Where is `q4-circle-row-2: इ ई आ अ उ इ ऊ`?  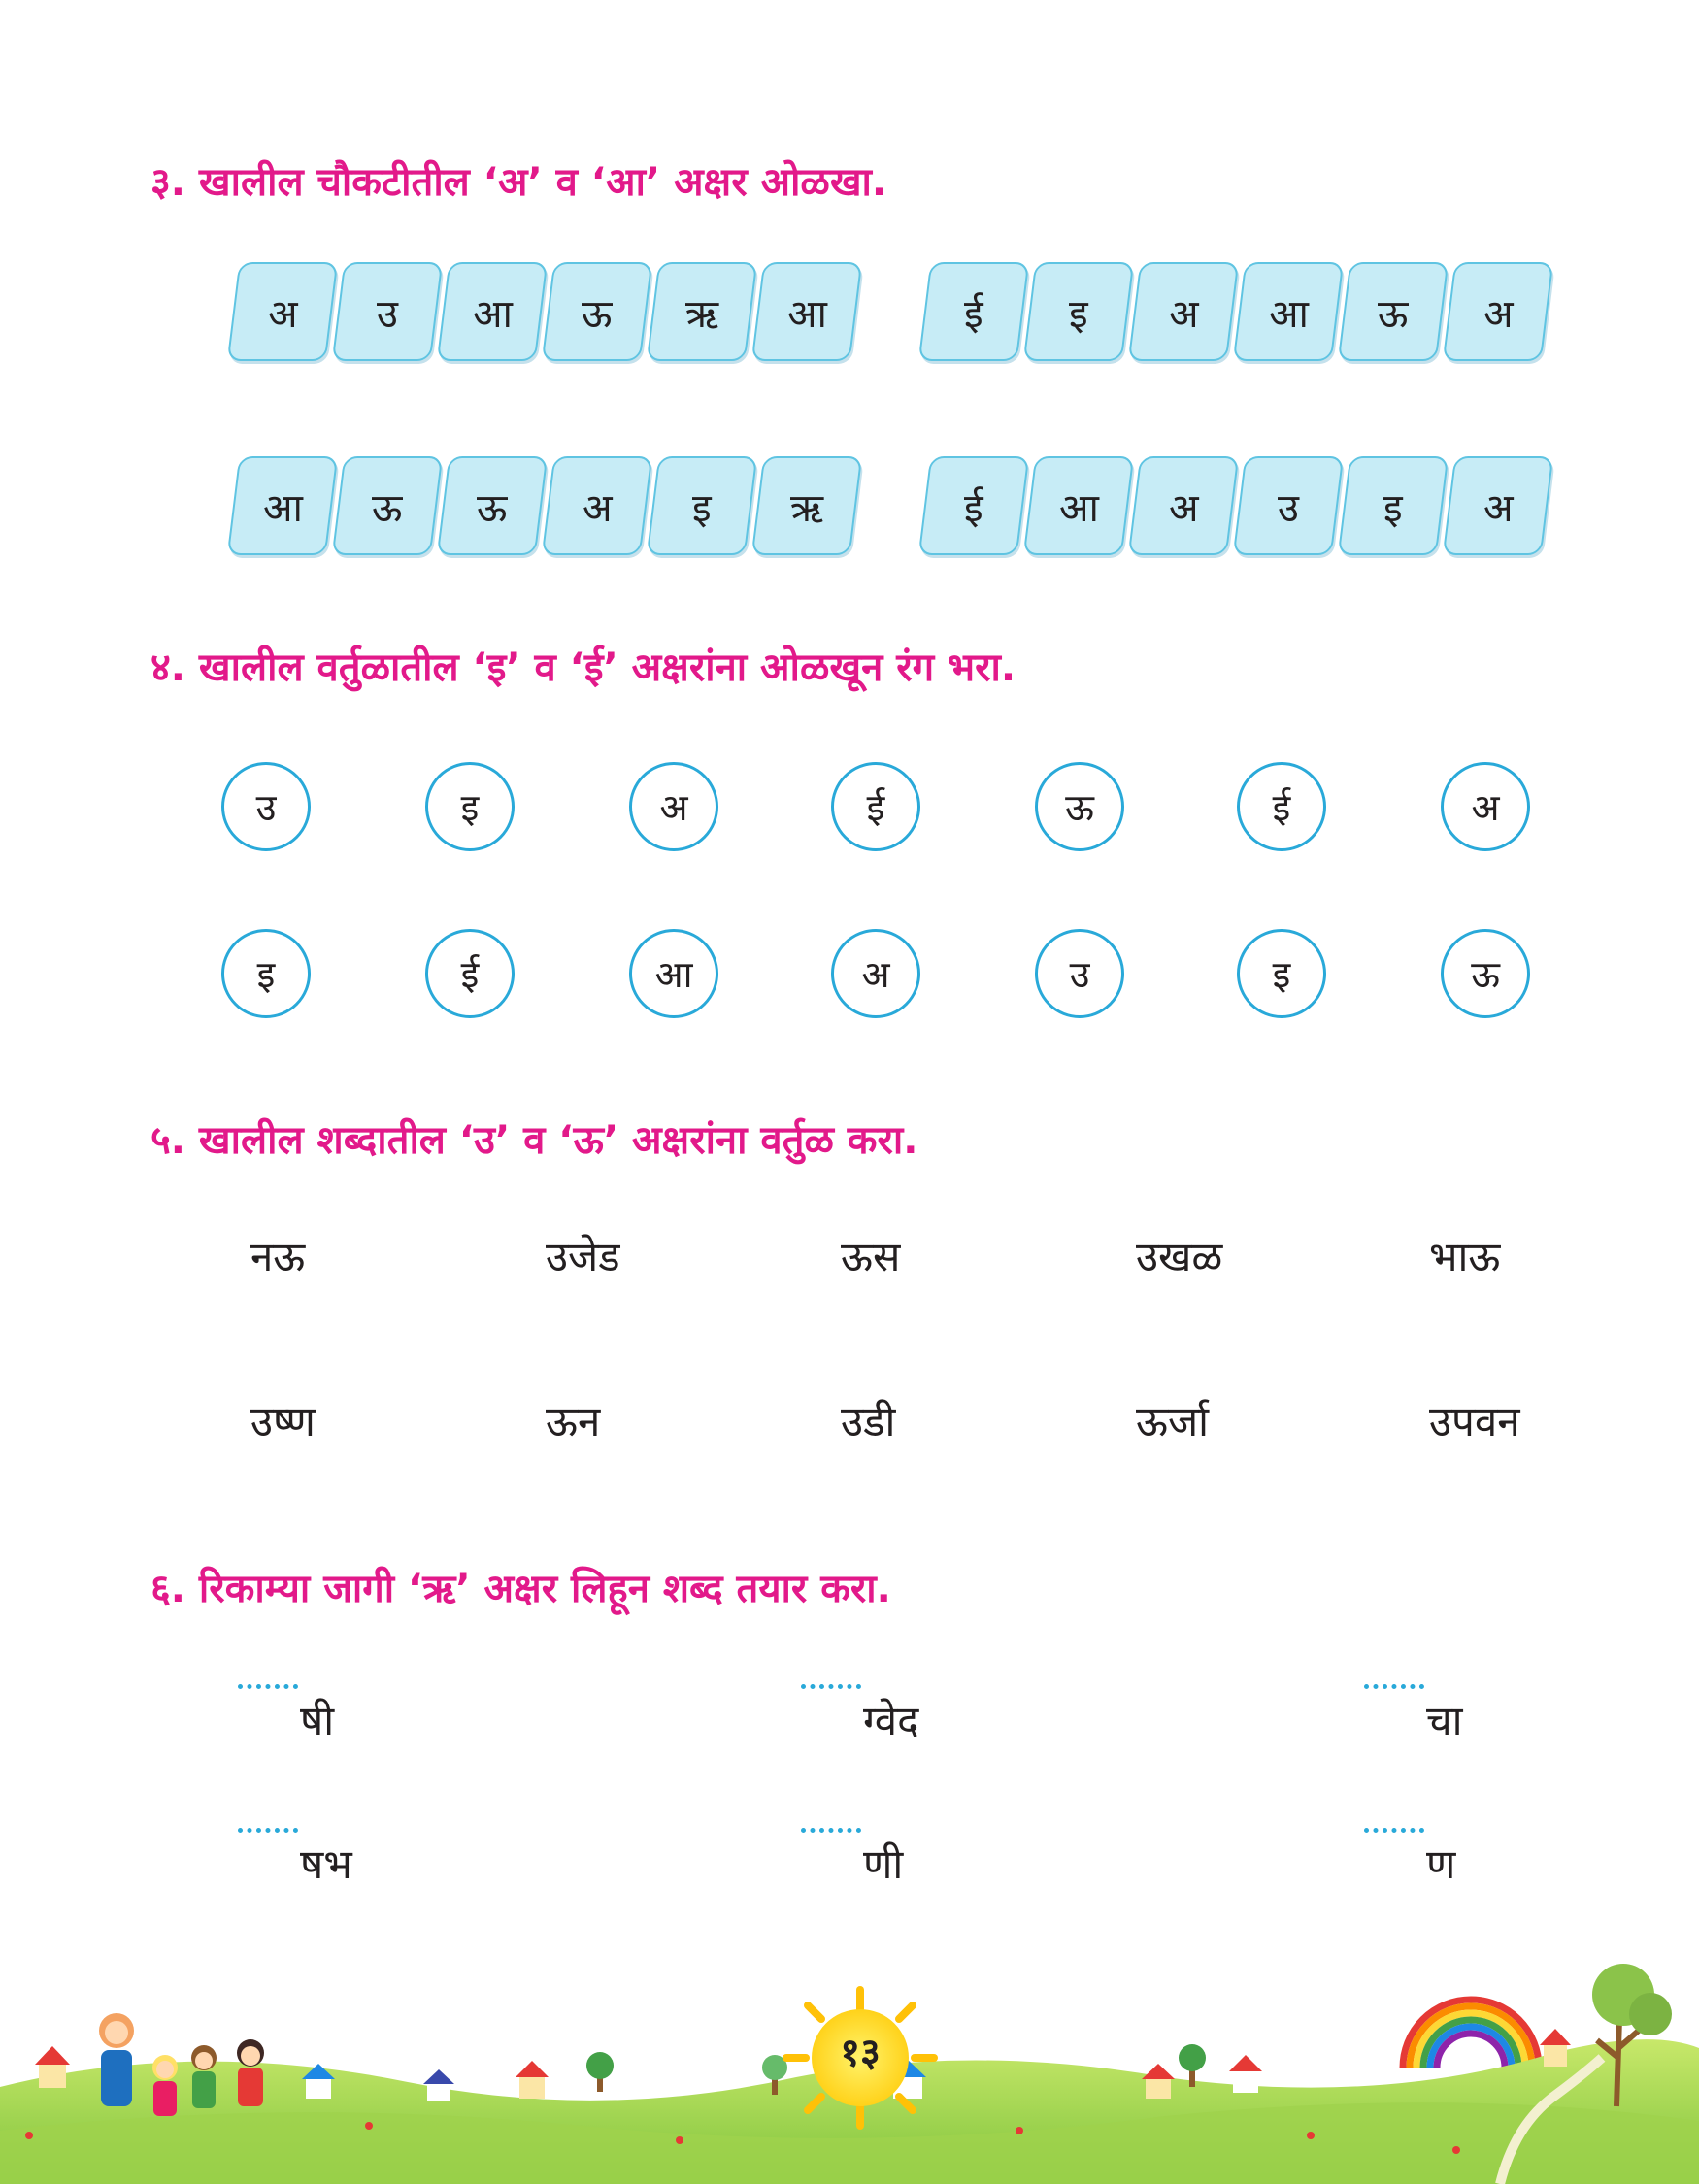 q4-circle-row-2: इ ई आ अ उ इ ऊ is located at coordinates (881, 975).